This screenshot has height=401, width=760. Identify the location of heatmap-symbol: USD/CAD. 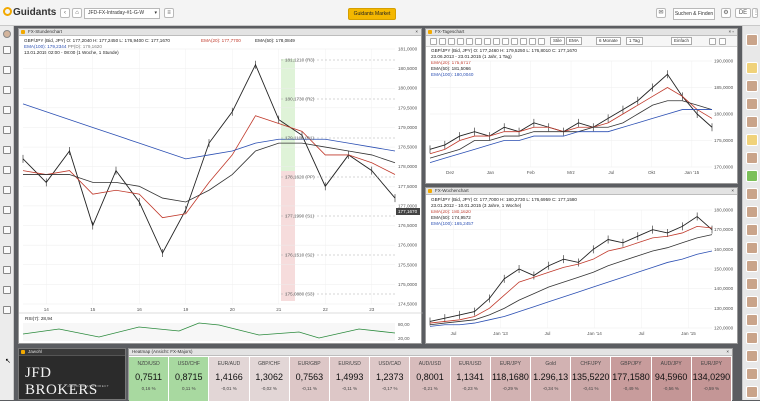
(390, 364).